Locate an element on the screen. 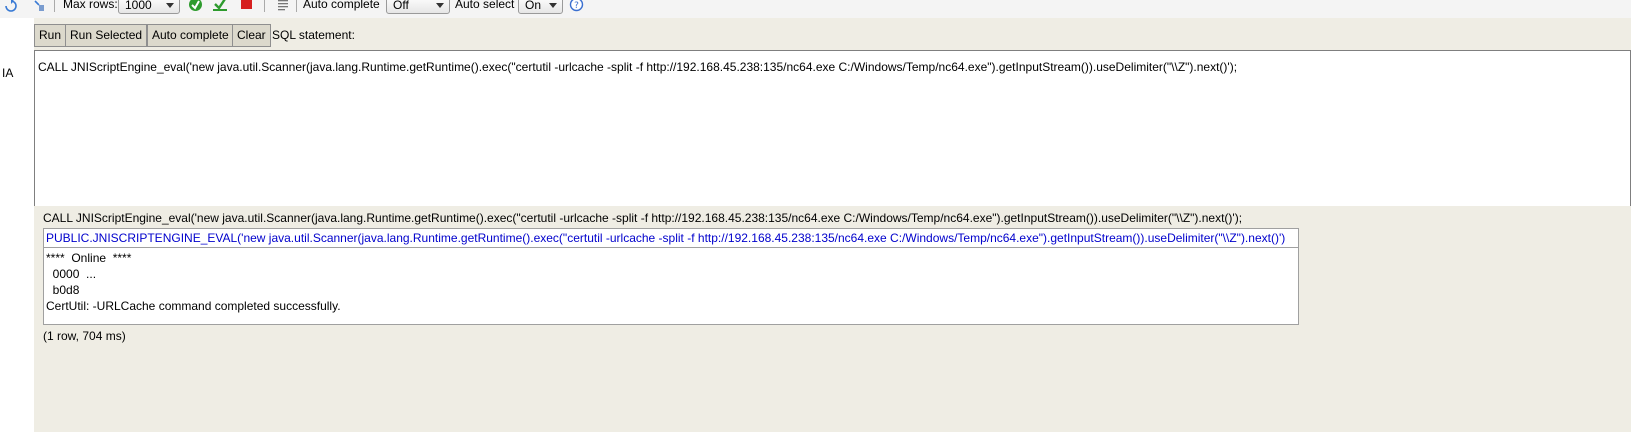  sql-statement-label: SQL statement: is located at coordinates (313, 35).